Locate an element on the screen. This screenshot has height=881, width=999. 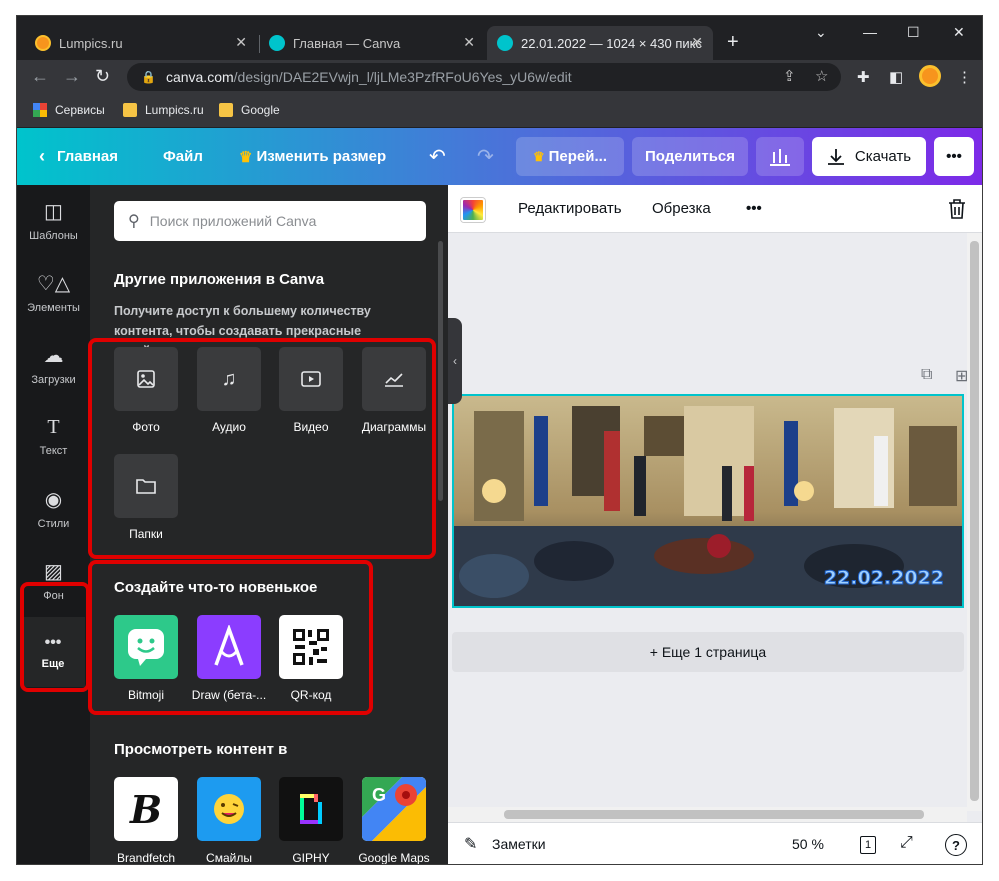
close-window-button: ✕ is located at coordinates (959, 32).